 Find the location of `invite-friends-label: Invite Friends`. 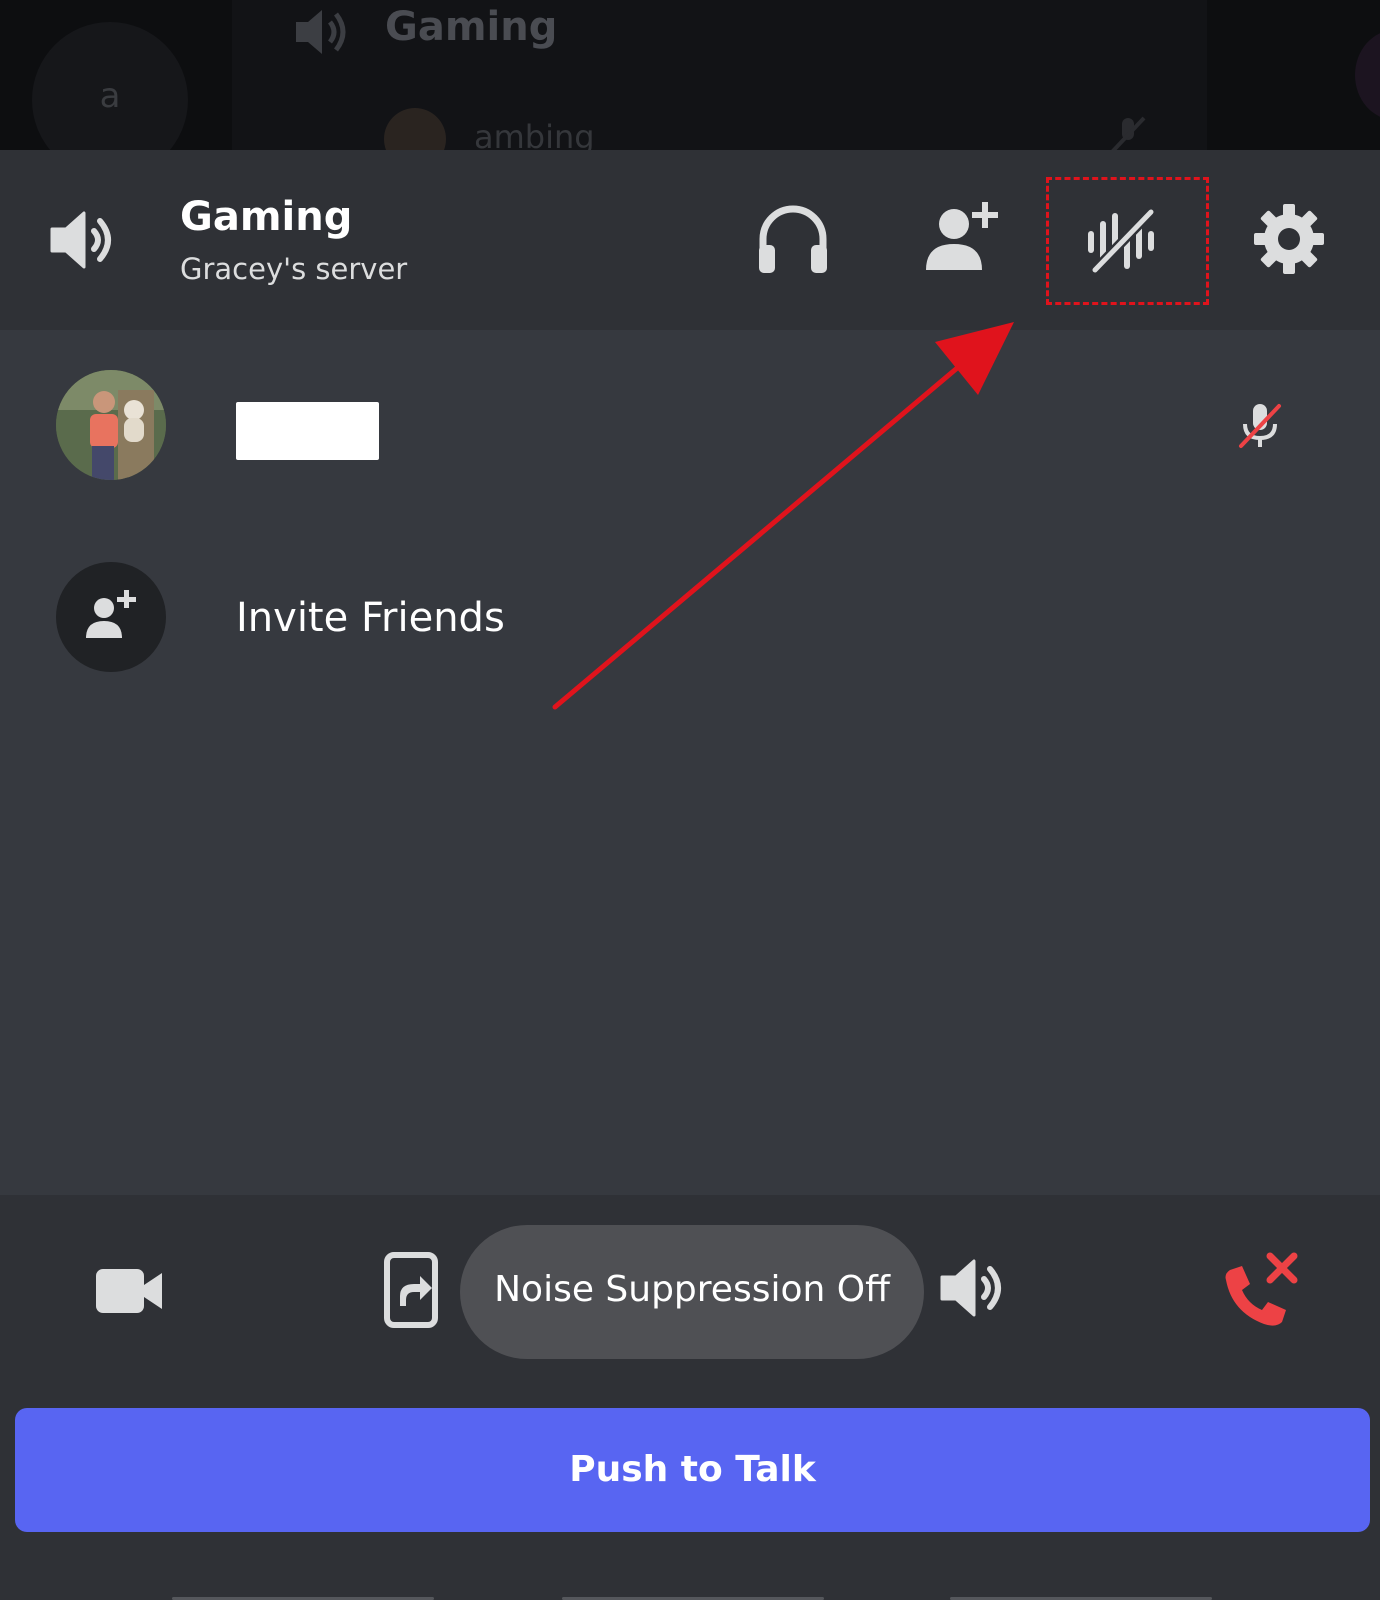

invite-friends-label: Invite Friends is located at coordinates (370, 618).